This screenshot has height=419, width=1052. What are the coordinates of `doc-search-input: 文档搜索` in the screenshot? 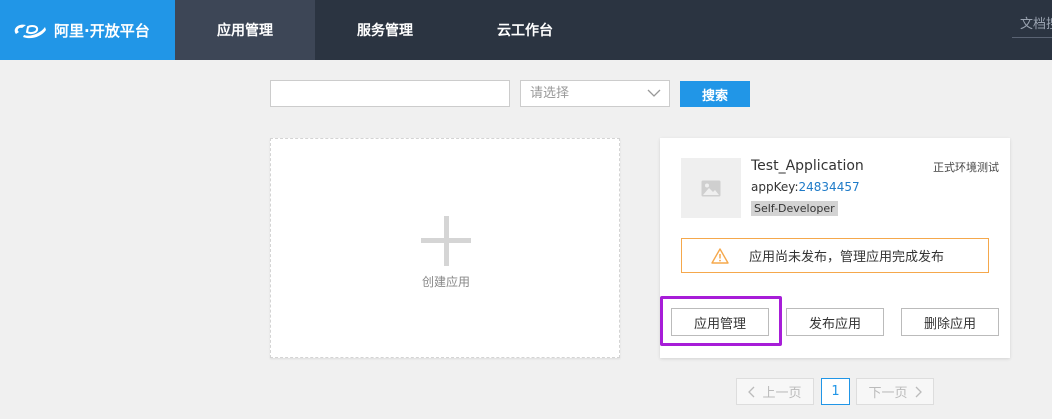 It's located at (1032, 25).